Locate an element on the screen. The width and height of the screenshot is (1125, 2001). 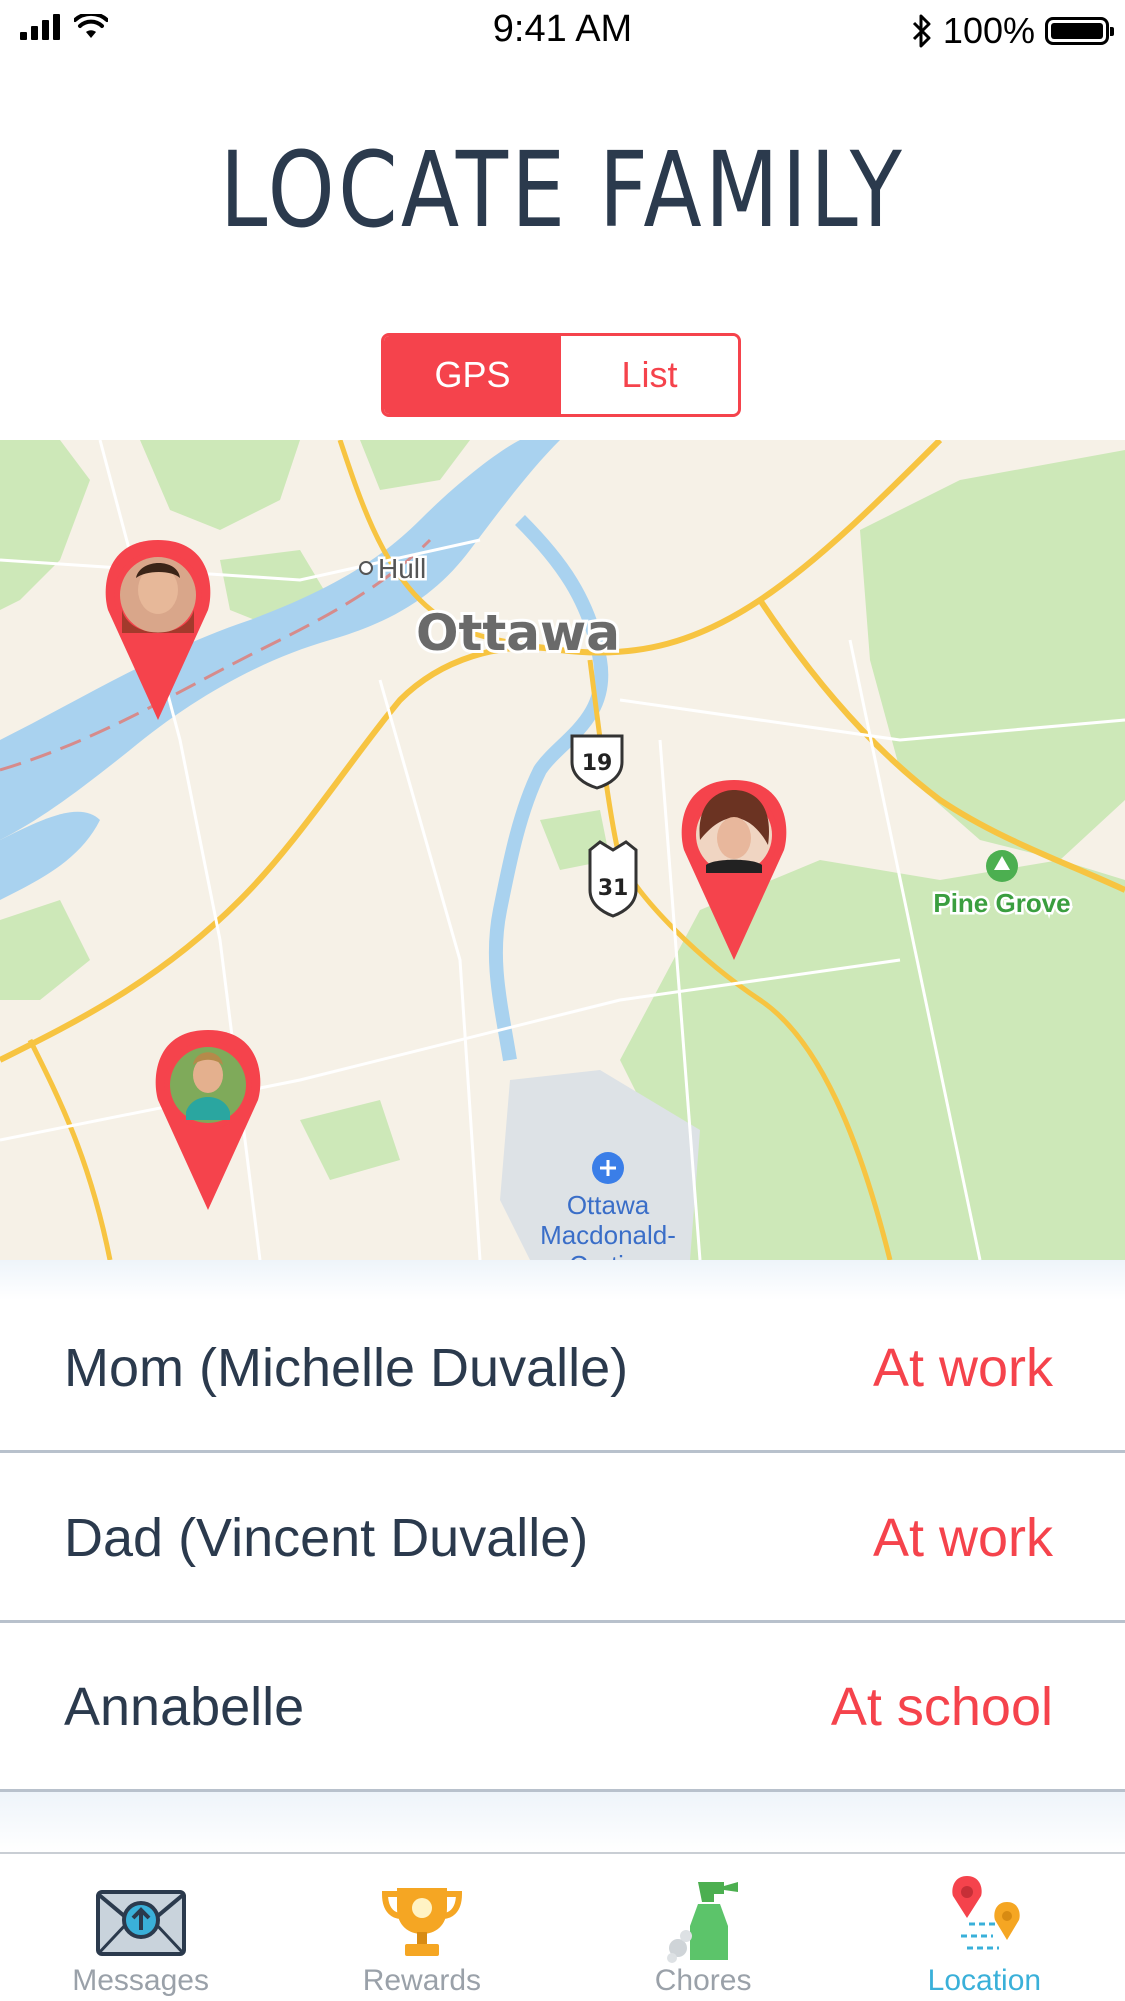
family-member-name: Annabelle is located at coordinates (184, 1707).